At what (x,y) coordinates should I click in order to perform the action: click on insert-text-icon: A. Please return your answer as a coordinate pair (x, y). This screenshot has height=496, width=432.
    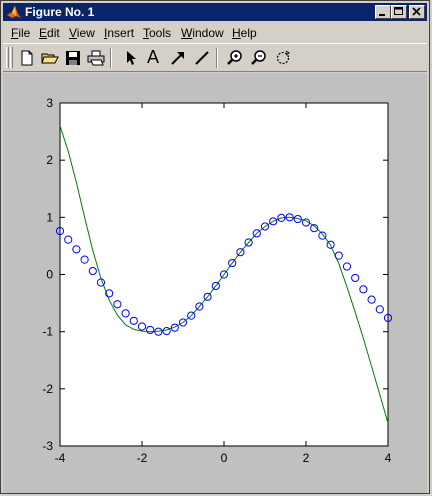
    Looking at the image, I should click on (153, 57).